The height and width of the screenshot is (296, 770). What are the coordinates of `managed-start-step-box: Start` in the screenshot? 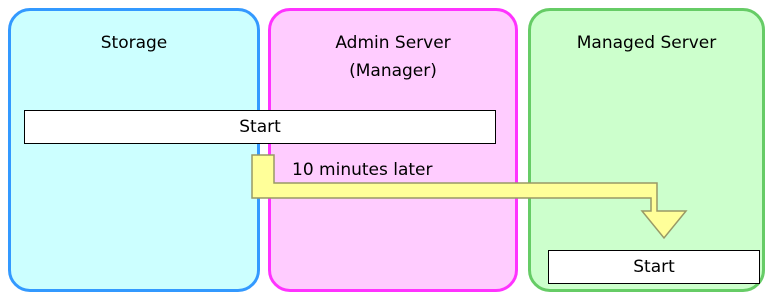 It's located at (654, 267).